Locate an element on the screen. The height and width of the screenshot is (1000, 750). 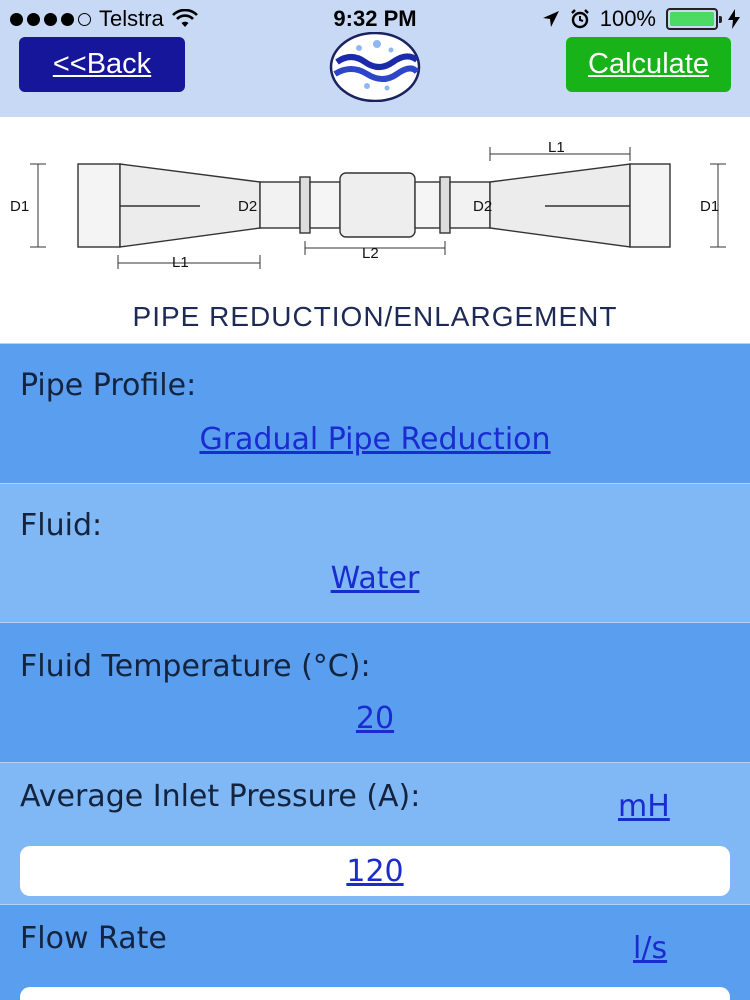
diagram-title: PIPE REDUCTION/ENLARGEMENT is located at coordinates (375, 316).